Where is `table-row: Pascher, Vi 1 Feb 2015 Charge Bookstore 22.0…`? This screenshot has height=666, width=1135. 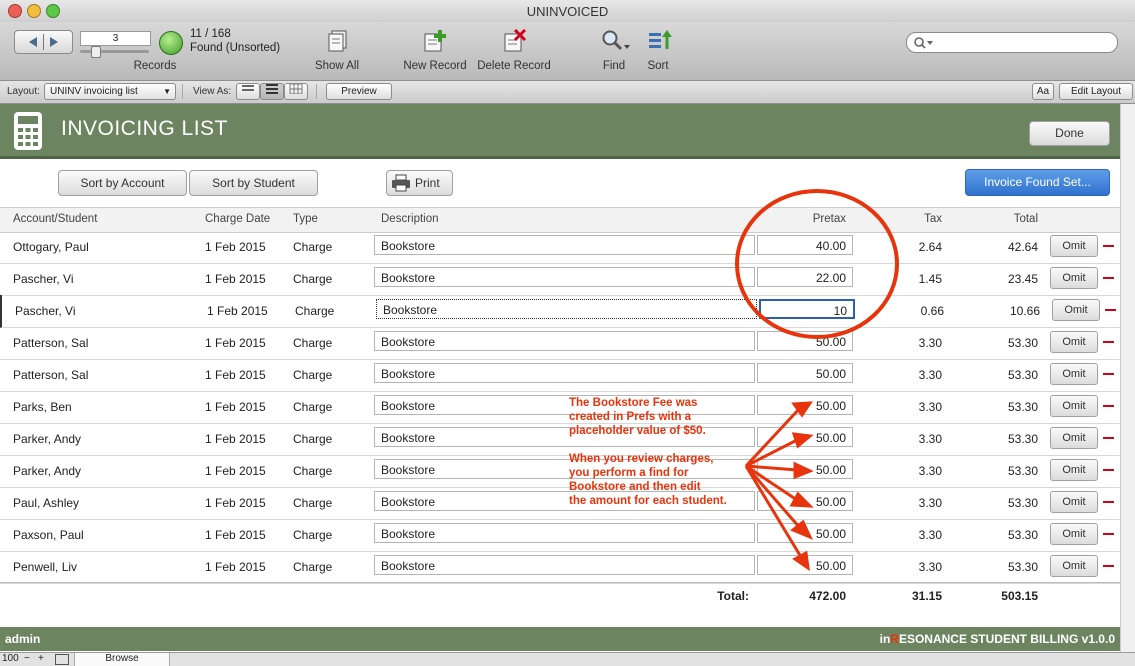
table-row: Pascher, Vi 1 Feb 2015 Charge Bookstore 22.0… is located at coordinates (560, 279).